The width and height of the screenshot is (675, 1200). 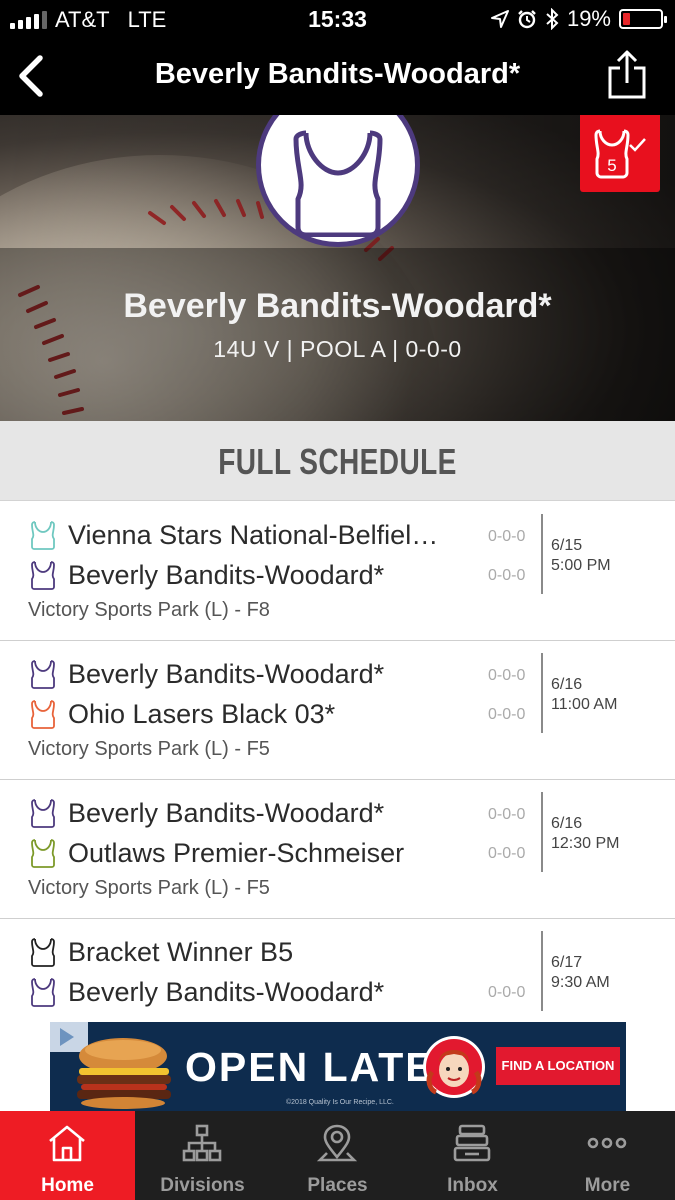 What do you see at coordinates (337, 349) in the screenshot?
I see `hero-team-details: 14U V | POOL A | 0-0-0` at bounding box center [337, 349].